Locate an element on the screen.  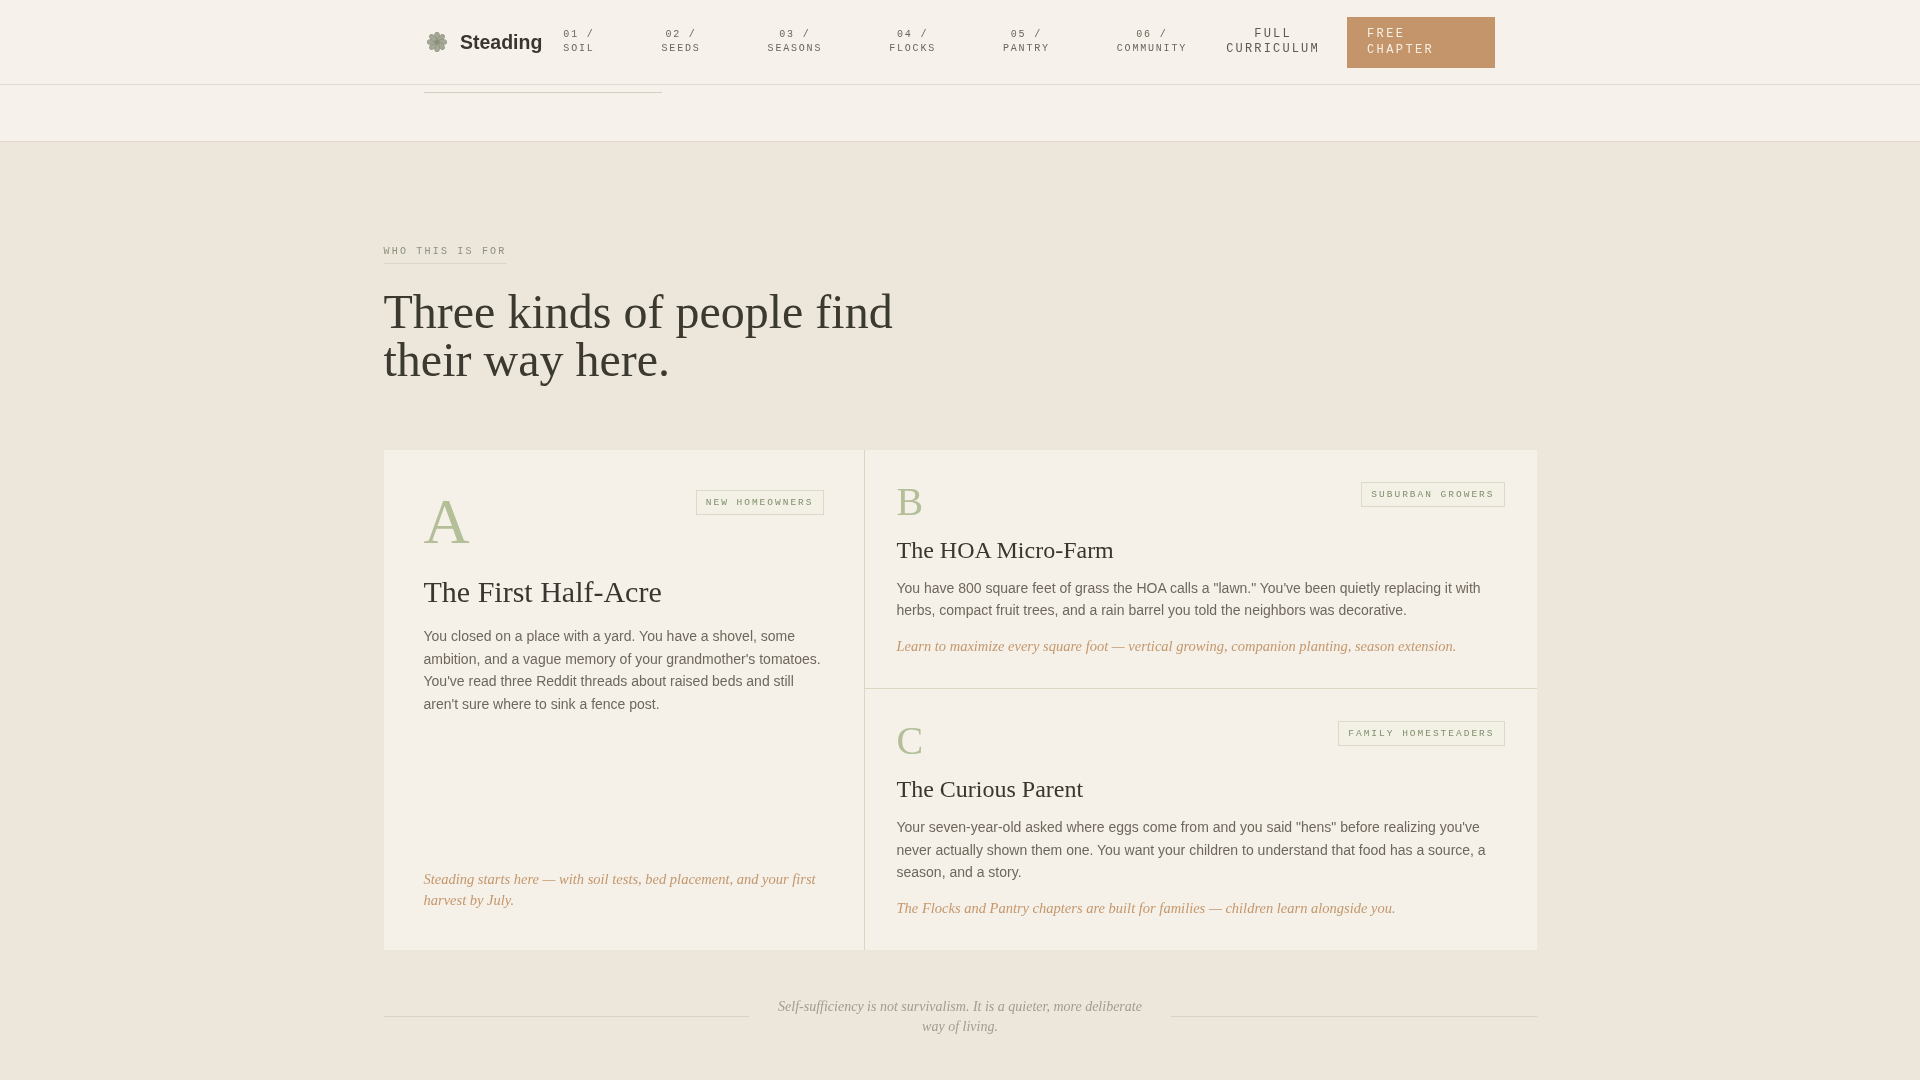
nav-link: 02 / SEEDS is located at coordinates (681, 42).